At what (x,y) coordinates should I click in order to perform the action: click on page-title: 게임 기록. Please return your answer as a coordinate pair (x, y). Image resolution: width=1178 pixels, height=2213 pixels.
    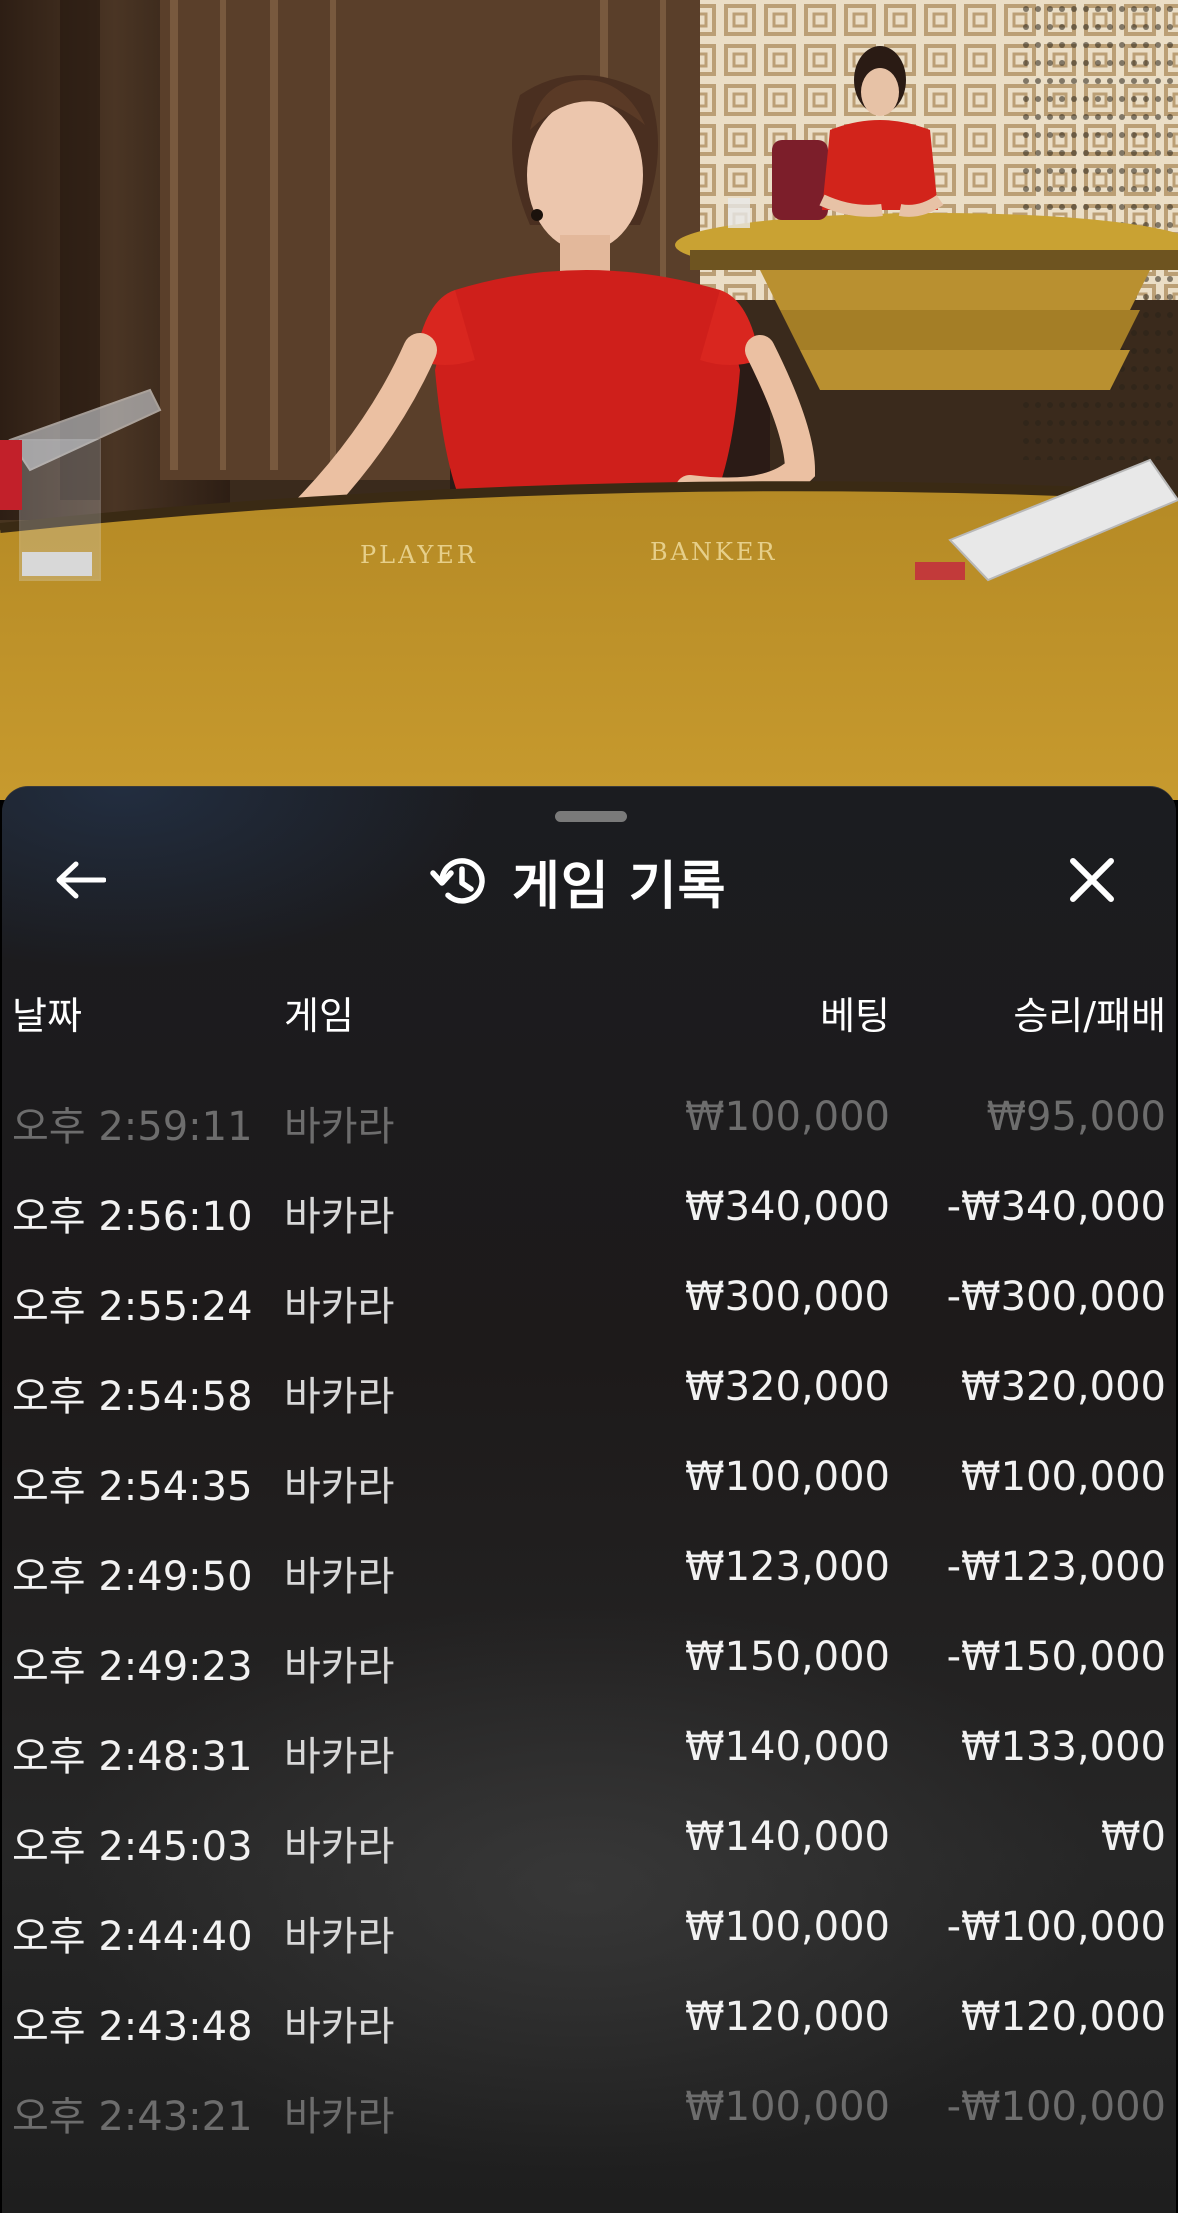
    Looking at the image, I should click on (619, 886).